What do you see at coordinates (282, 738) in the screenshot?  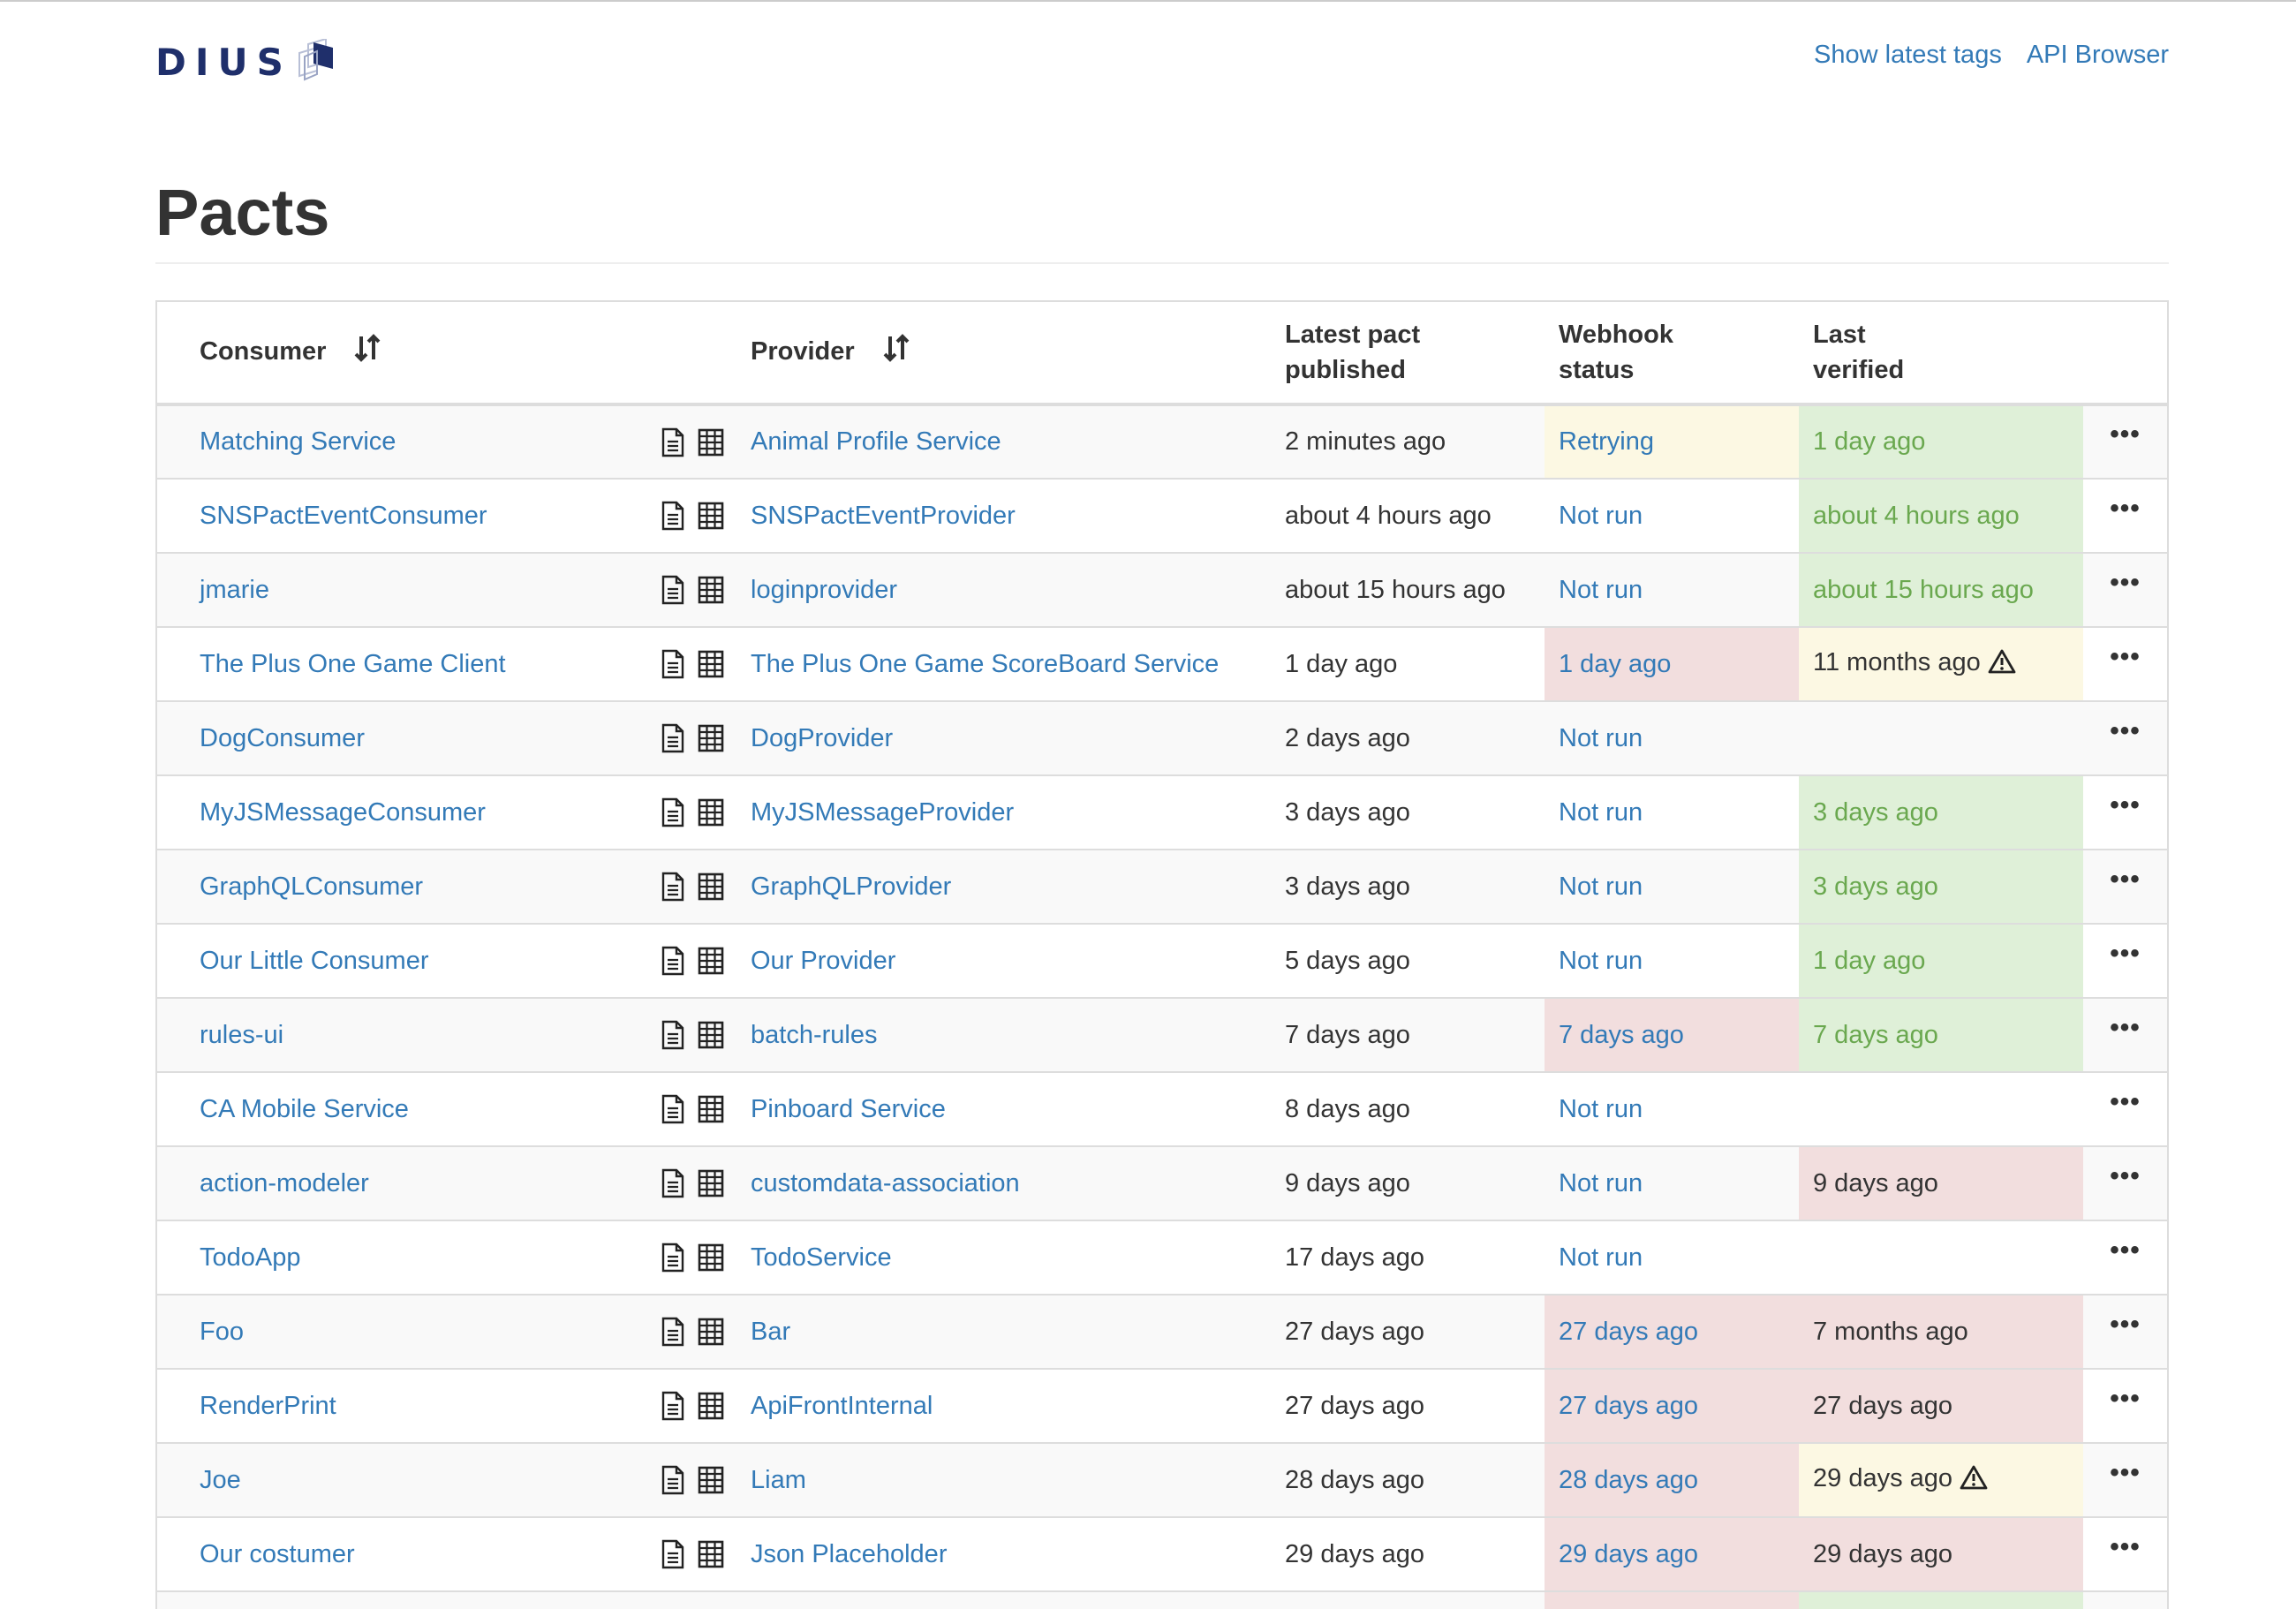 I see `consumer-link: DogConsumer` at bounding box center [282, 738].